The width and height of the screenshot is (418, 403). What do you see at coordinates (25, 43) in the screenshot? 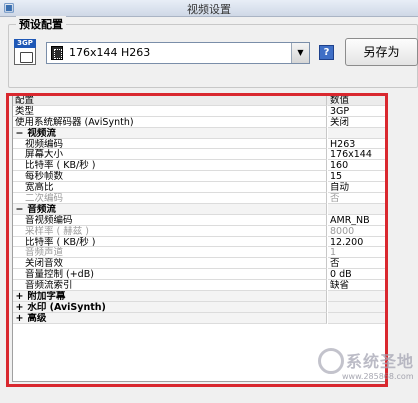
I see `format-icon-tag: 3GP` at bounding box center [25, 43].